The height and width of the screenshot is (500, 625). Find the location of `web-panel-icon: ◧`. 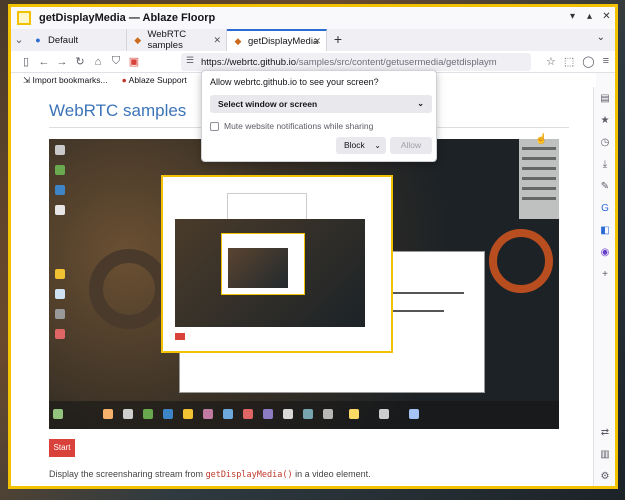

web-panel-icon: ◧ is located at coordinates (605, 230).